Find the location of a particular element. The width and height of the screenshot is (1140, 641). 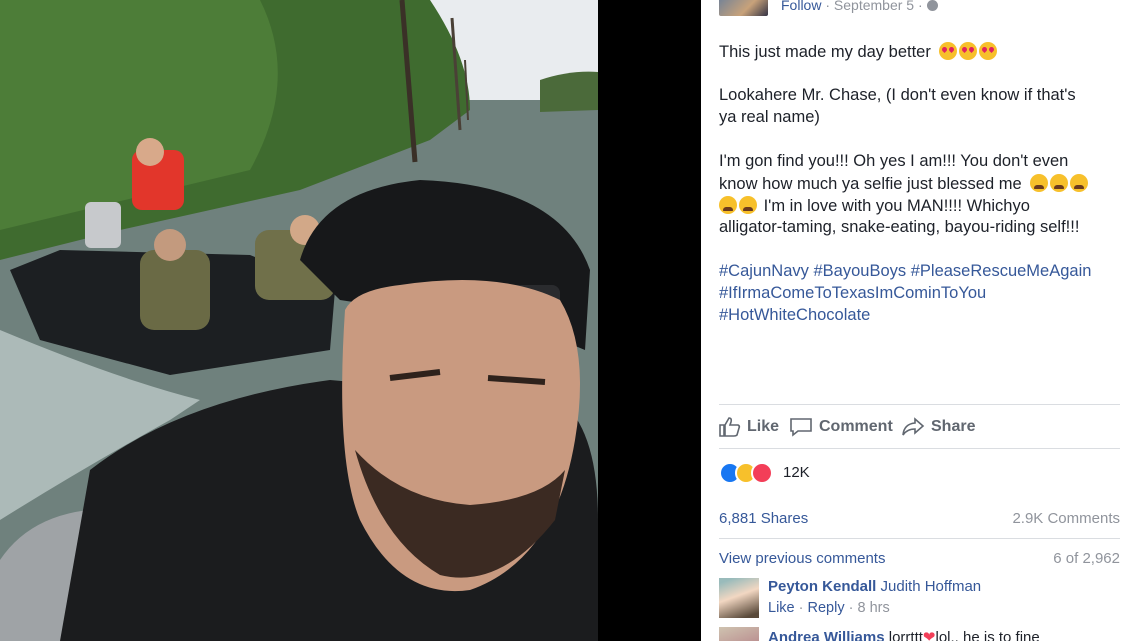

comment-reply-link: Reply is located at coordinates (826, 608).